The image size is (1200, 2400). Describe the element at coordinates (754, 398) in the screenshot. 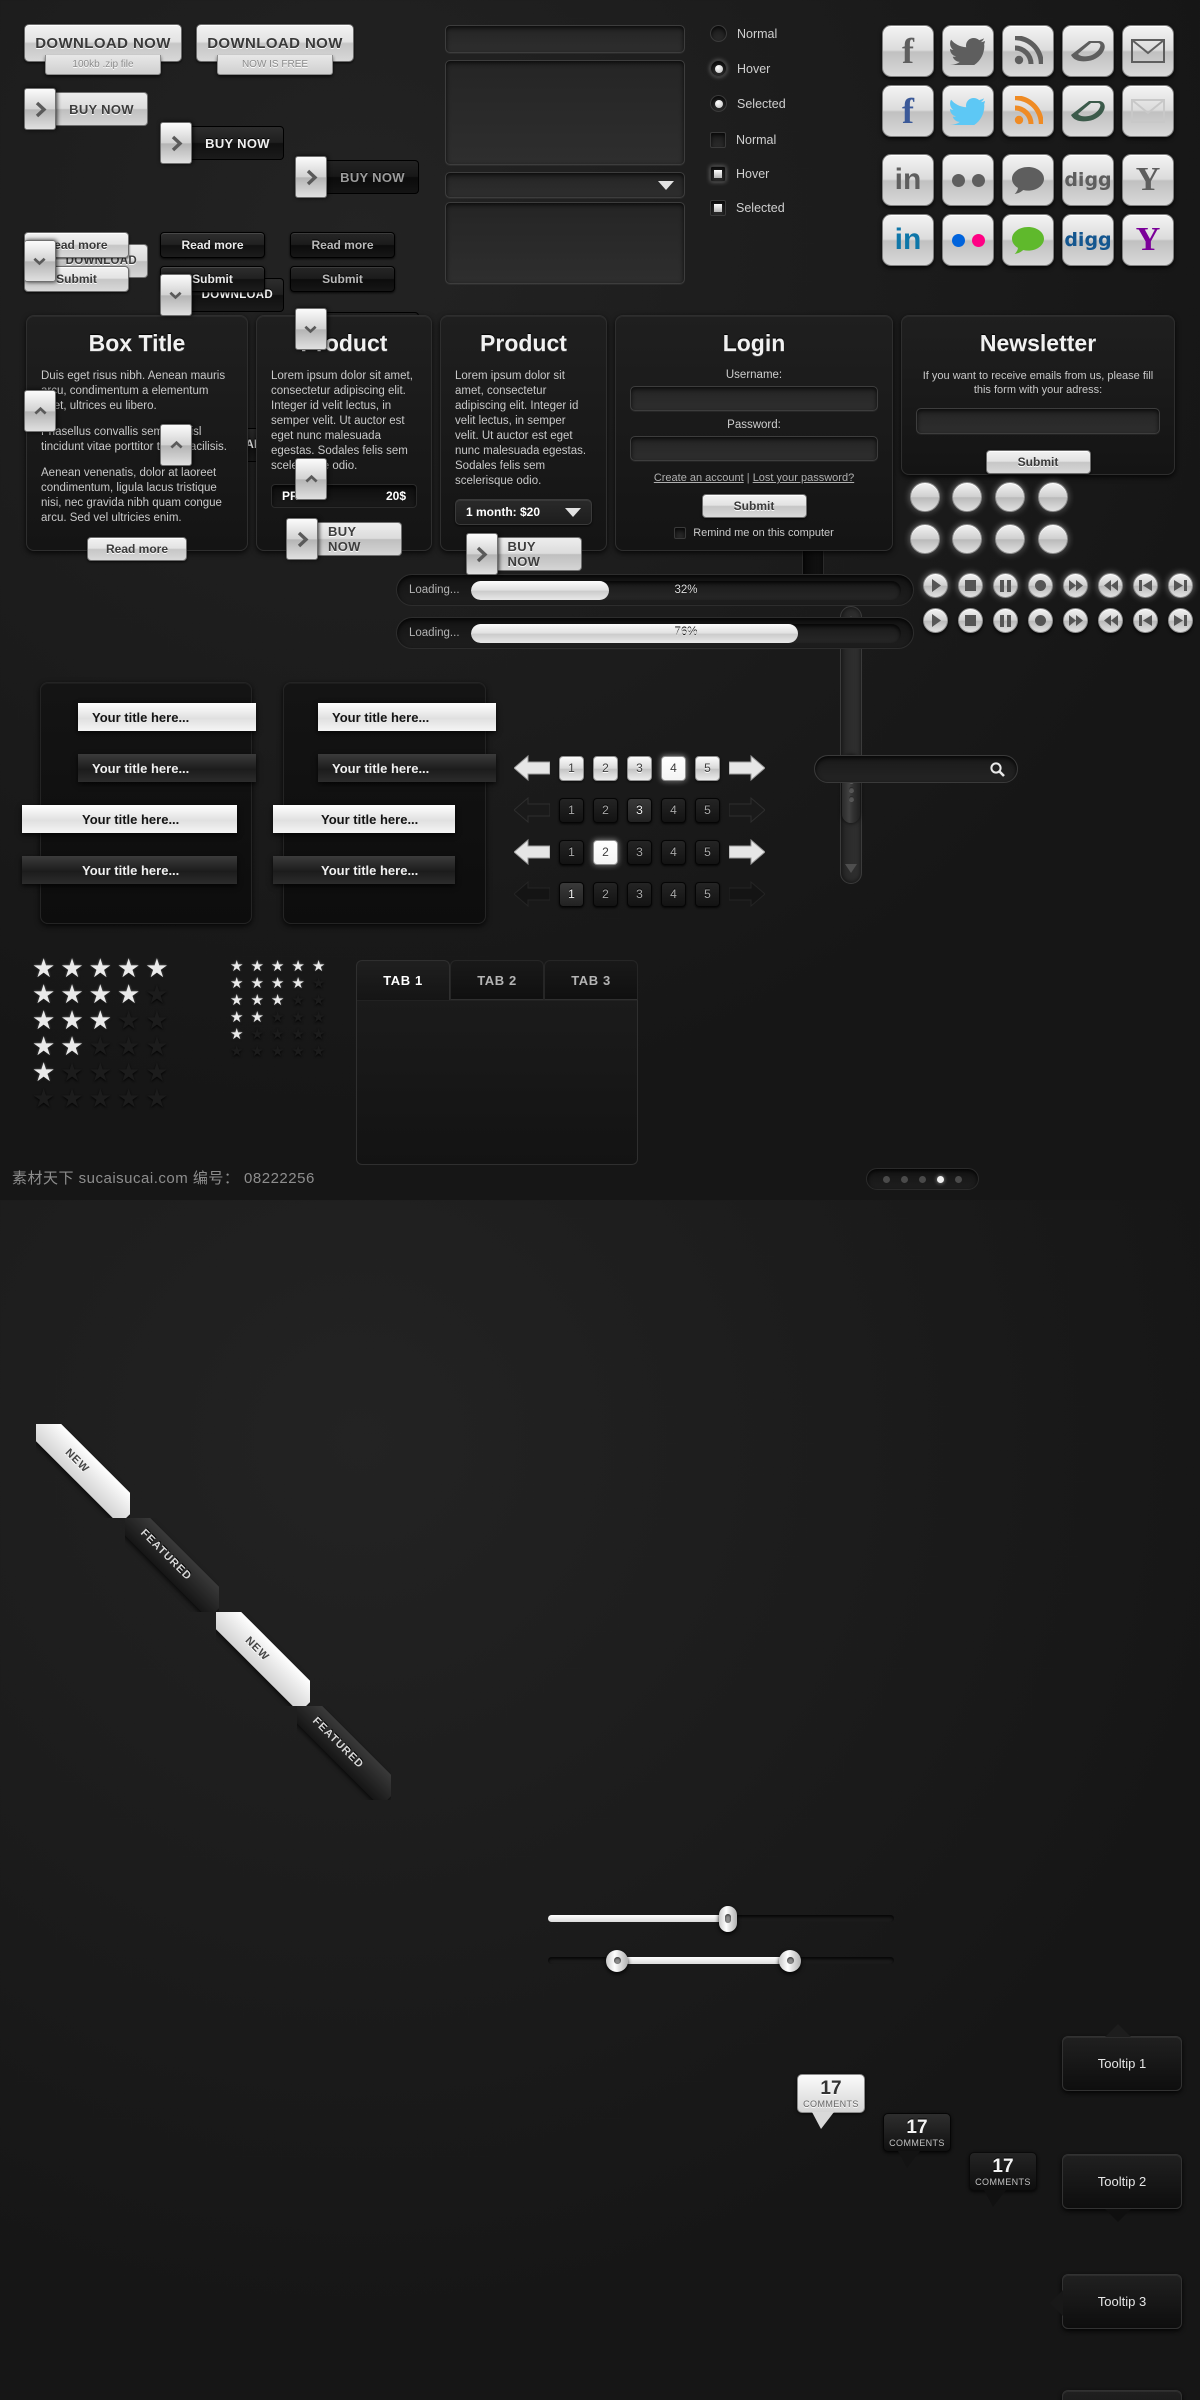

I see `username-input` at that location.